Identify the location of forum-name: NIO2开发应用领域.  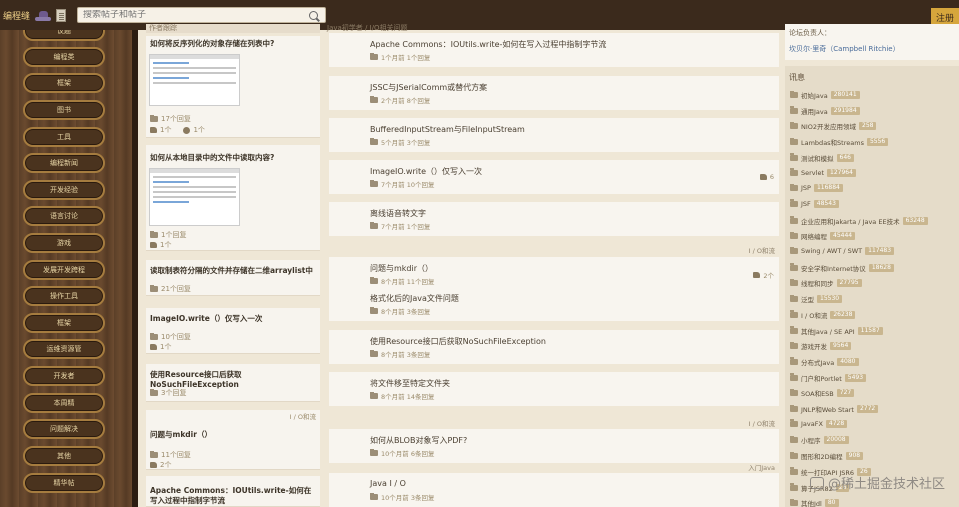
(828, 126).